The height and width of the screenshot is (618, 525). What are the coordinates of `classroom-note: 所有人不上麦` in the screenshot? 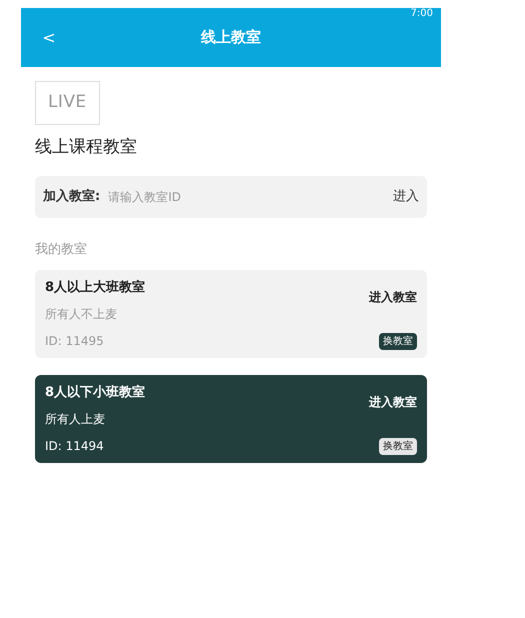 It's located at (81, 315).